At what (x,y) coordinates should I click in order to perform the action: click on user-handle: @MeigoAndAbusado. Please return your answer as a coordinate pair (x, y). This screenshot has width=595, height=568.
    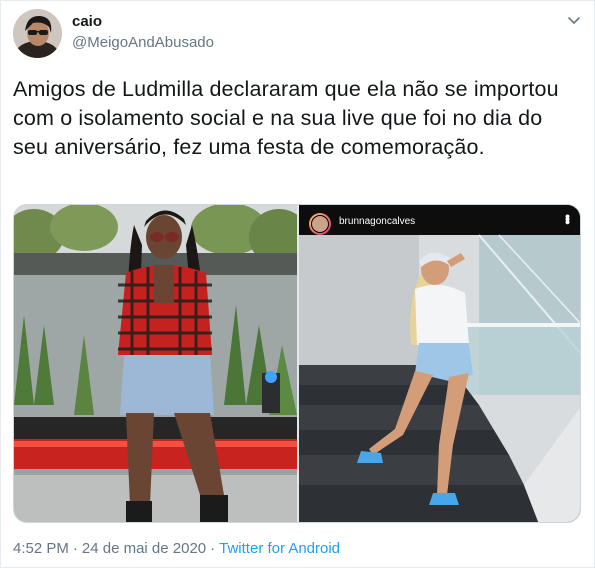
    Looking at the image, I should click on (143, 42).